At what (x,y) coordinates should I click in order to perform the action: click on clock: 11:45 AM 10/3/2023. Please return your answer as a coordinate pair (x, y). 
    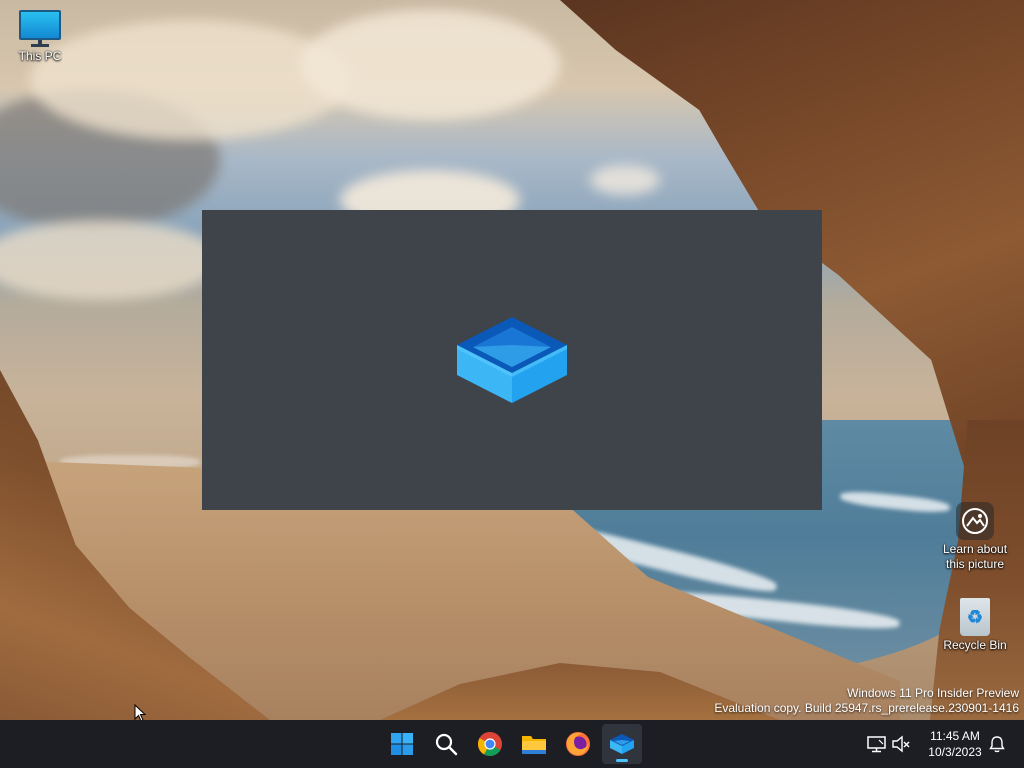
    Looking at the image, I should click on (955, 744).